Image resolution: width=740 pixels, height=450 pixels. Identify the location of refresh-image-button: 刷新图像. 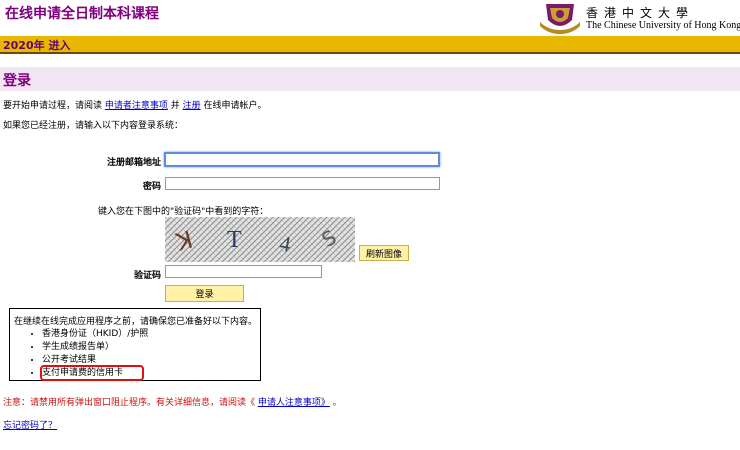
(384, 253).